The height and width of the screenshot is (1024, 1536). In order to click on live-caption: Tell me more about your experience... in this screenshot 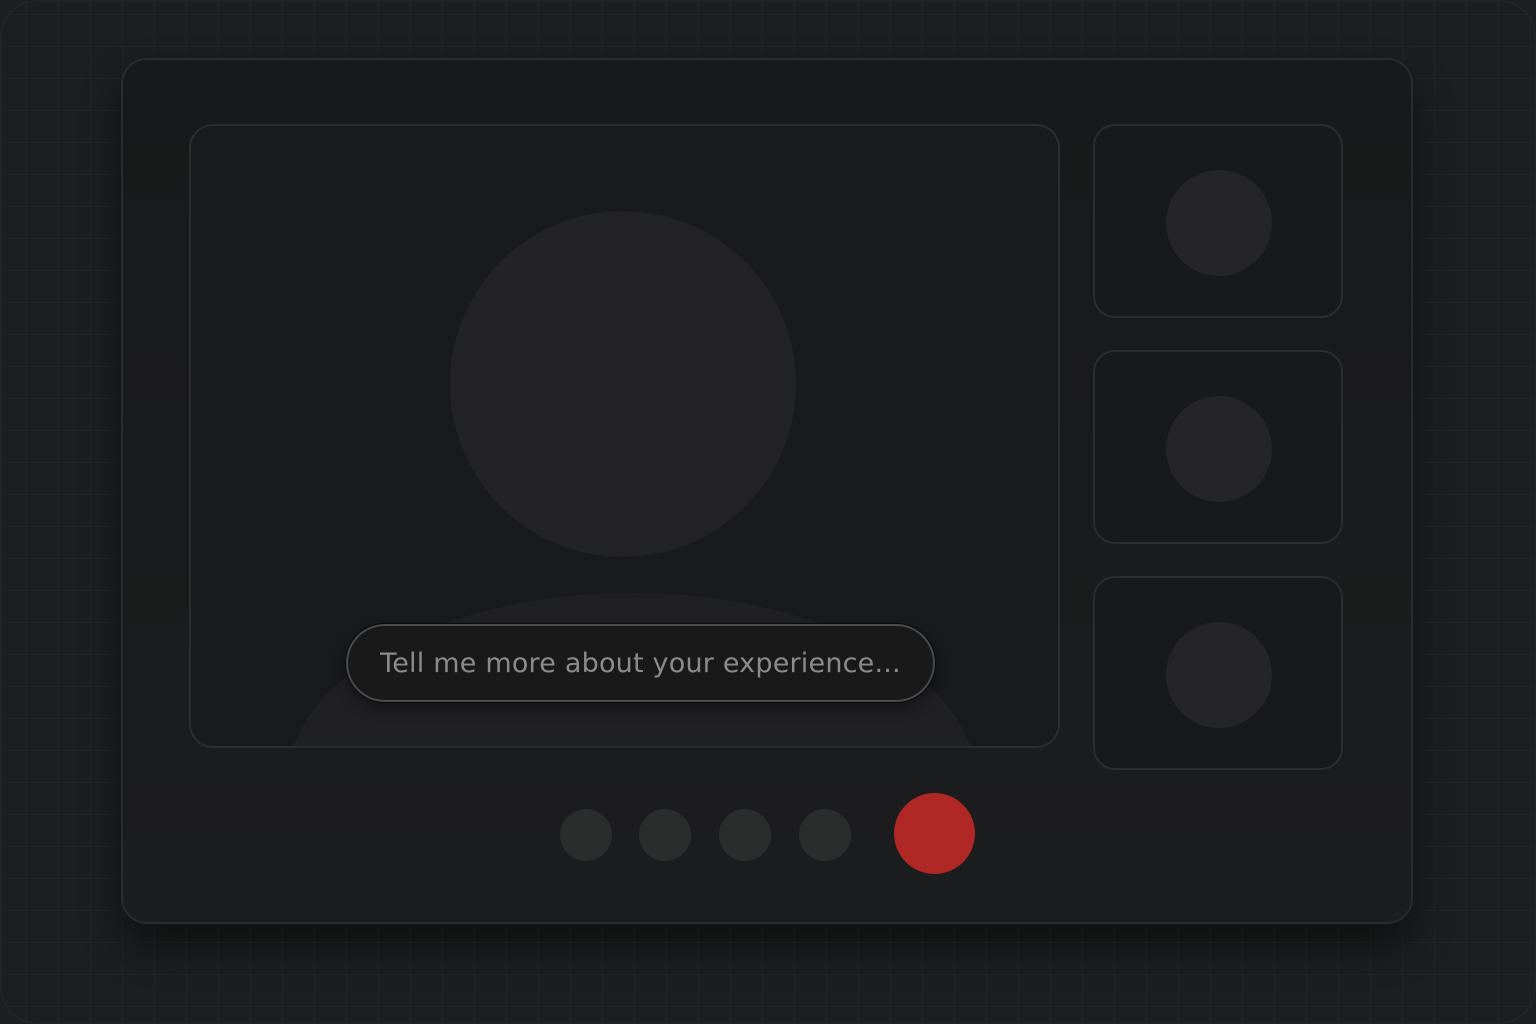, I will do `click(640, 663)`.